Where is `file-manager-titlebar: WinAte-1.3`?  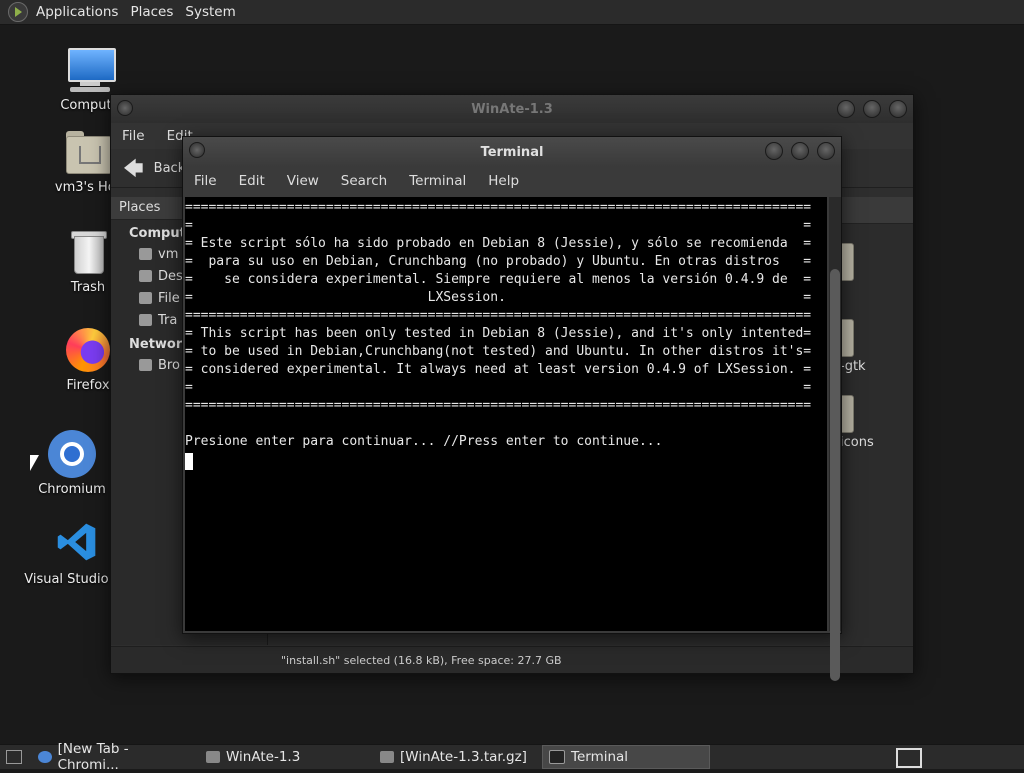 file-manager-titlebar: WinAte-1.3 is located at coordinates (512, 109).